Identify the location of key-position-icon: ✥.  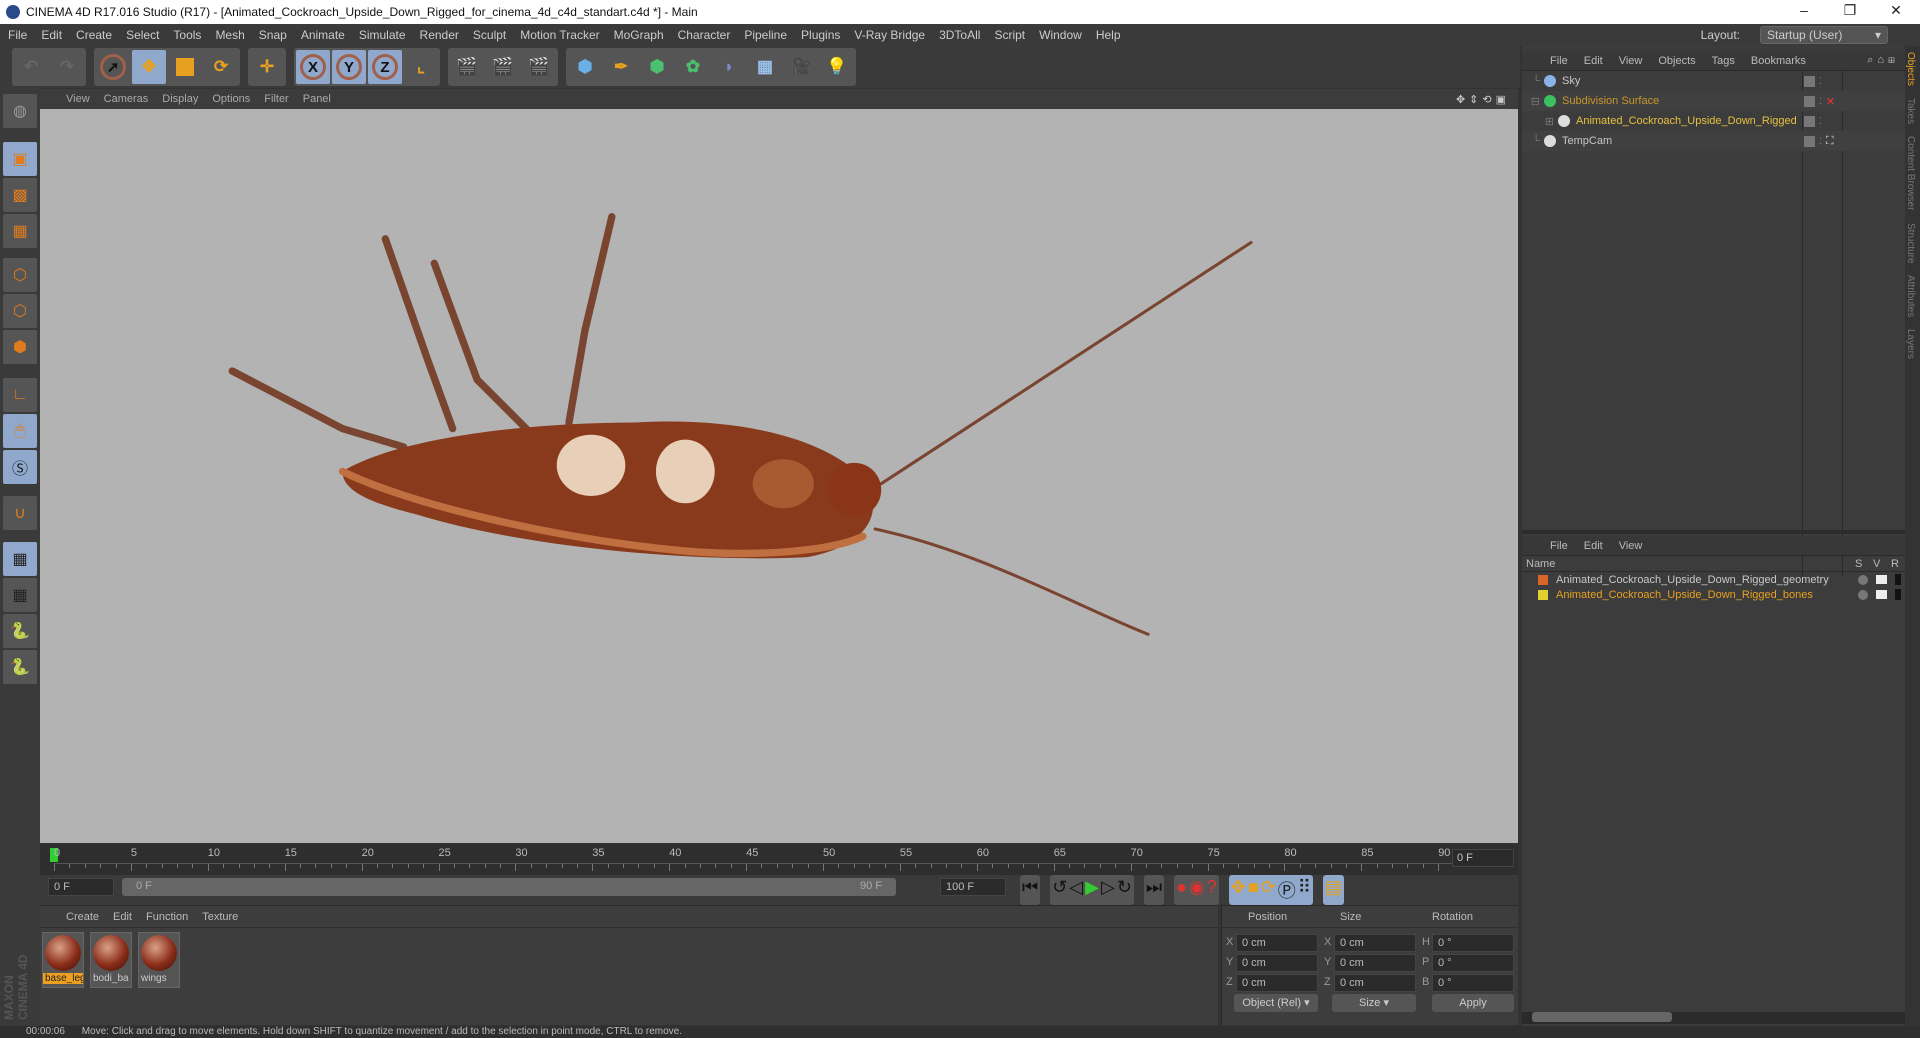
(1238, 890).